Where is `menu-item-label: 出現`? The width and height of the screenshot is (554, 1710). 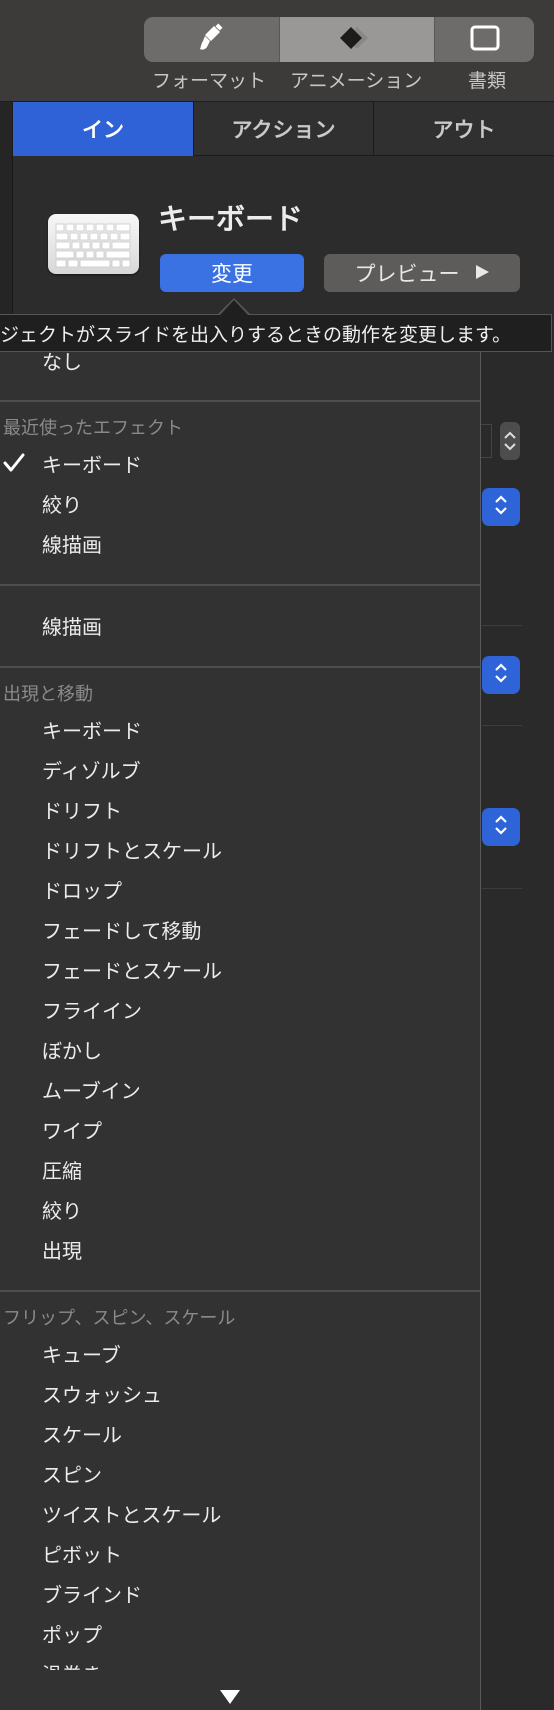
menu-item-label: 出現 is located at coordinates (62, 1250).